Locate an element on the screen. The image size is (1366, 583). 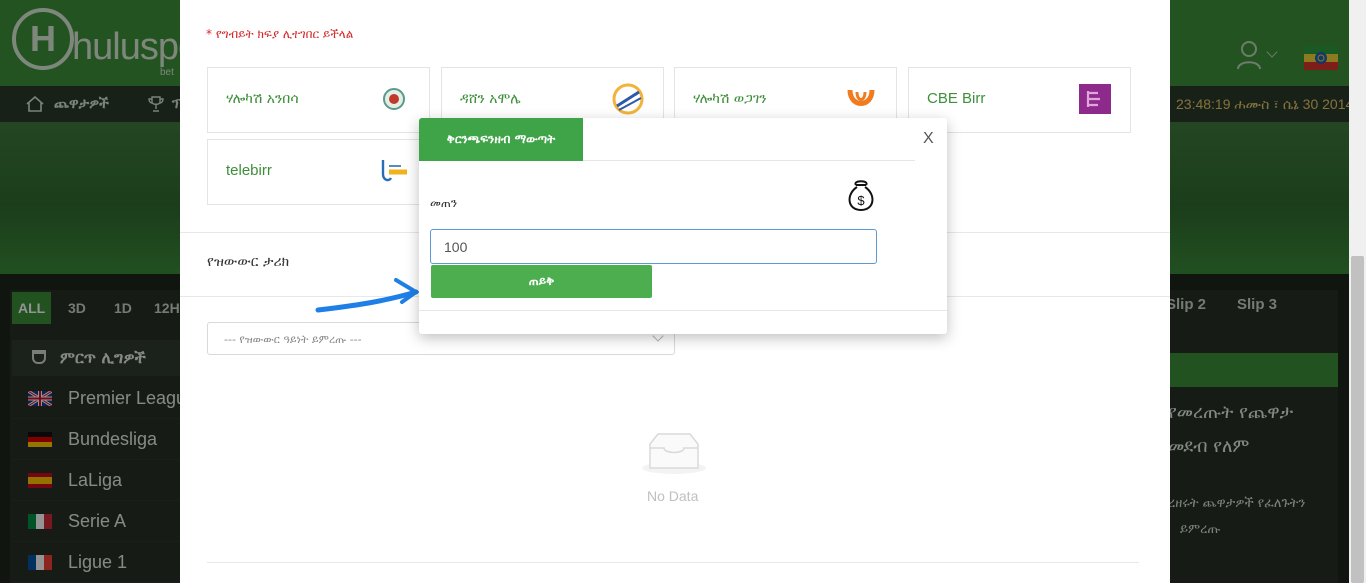
empty-state-text: No Data is located at coordinates (673, 496).